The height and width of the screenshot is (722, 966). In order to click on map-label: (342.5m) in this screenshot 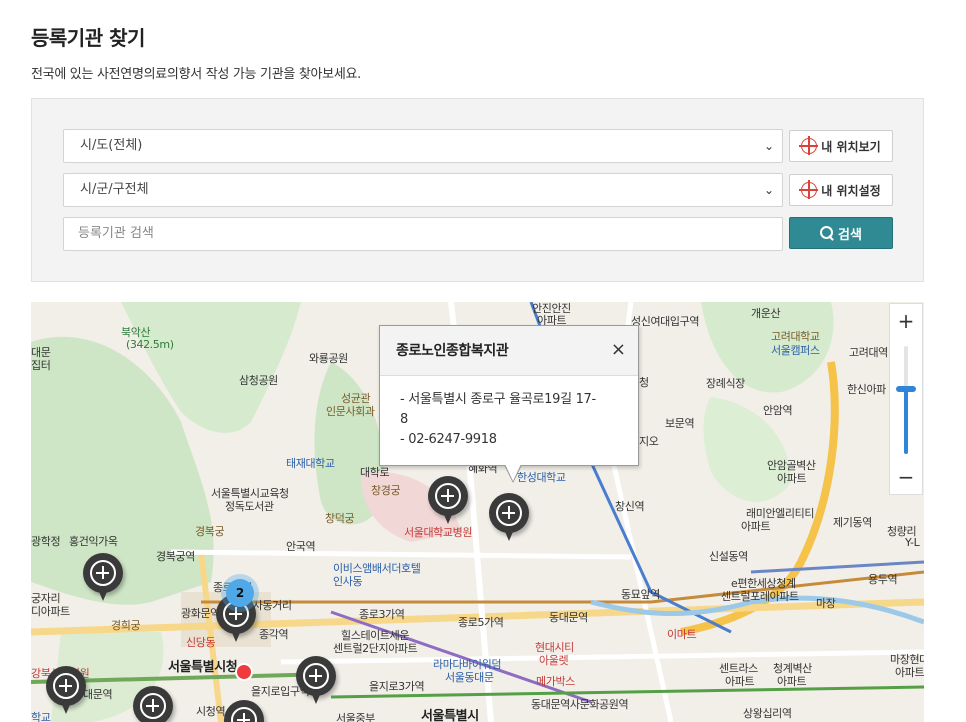, I will do `click(150, 344)`.